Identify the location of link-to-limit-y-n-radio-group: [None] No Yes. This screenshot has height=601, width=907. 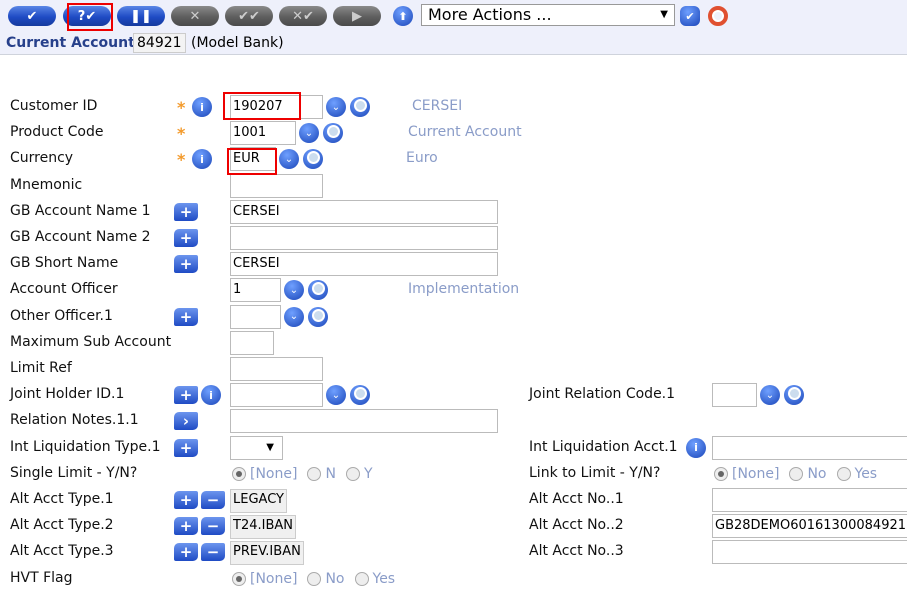
(795, 474).